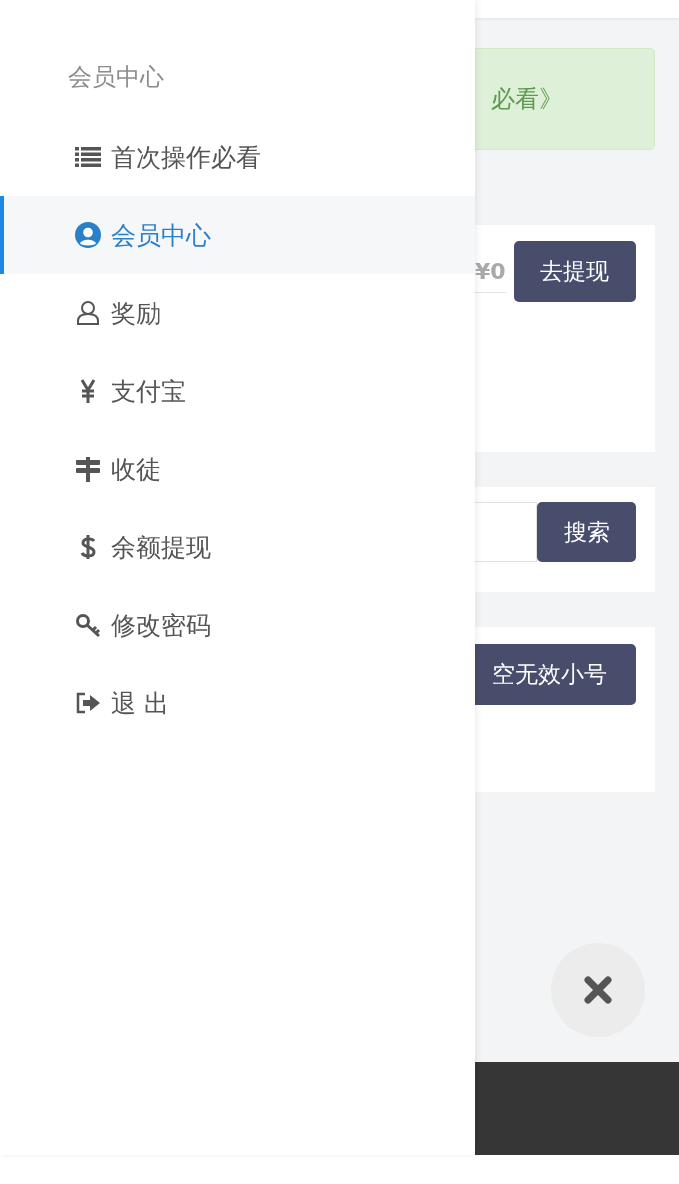 The width and height of the screenshot is (679, 1184). I want to click on menu-item: 支付宝, so click(237, 391).